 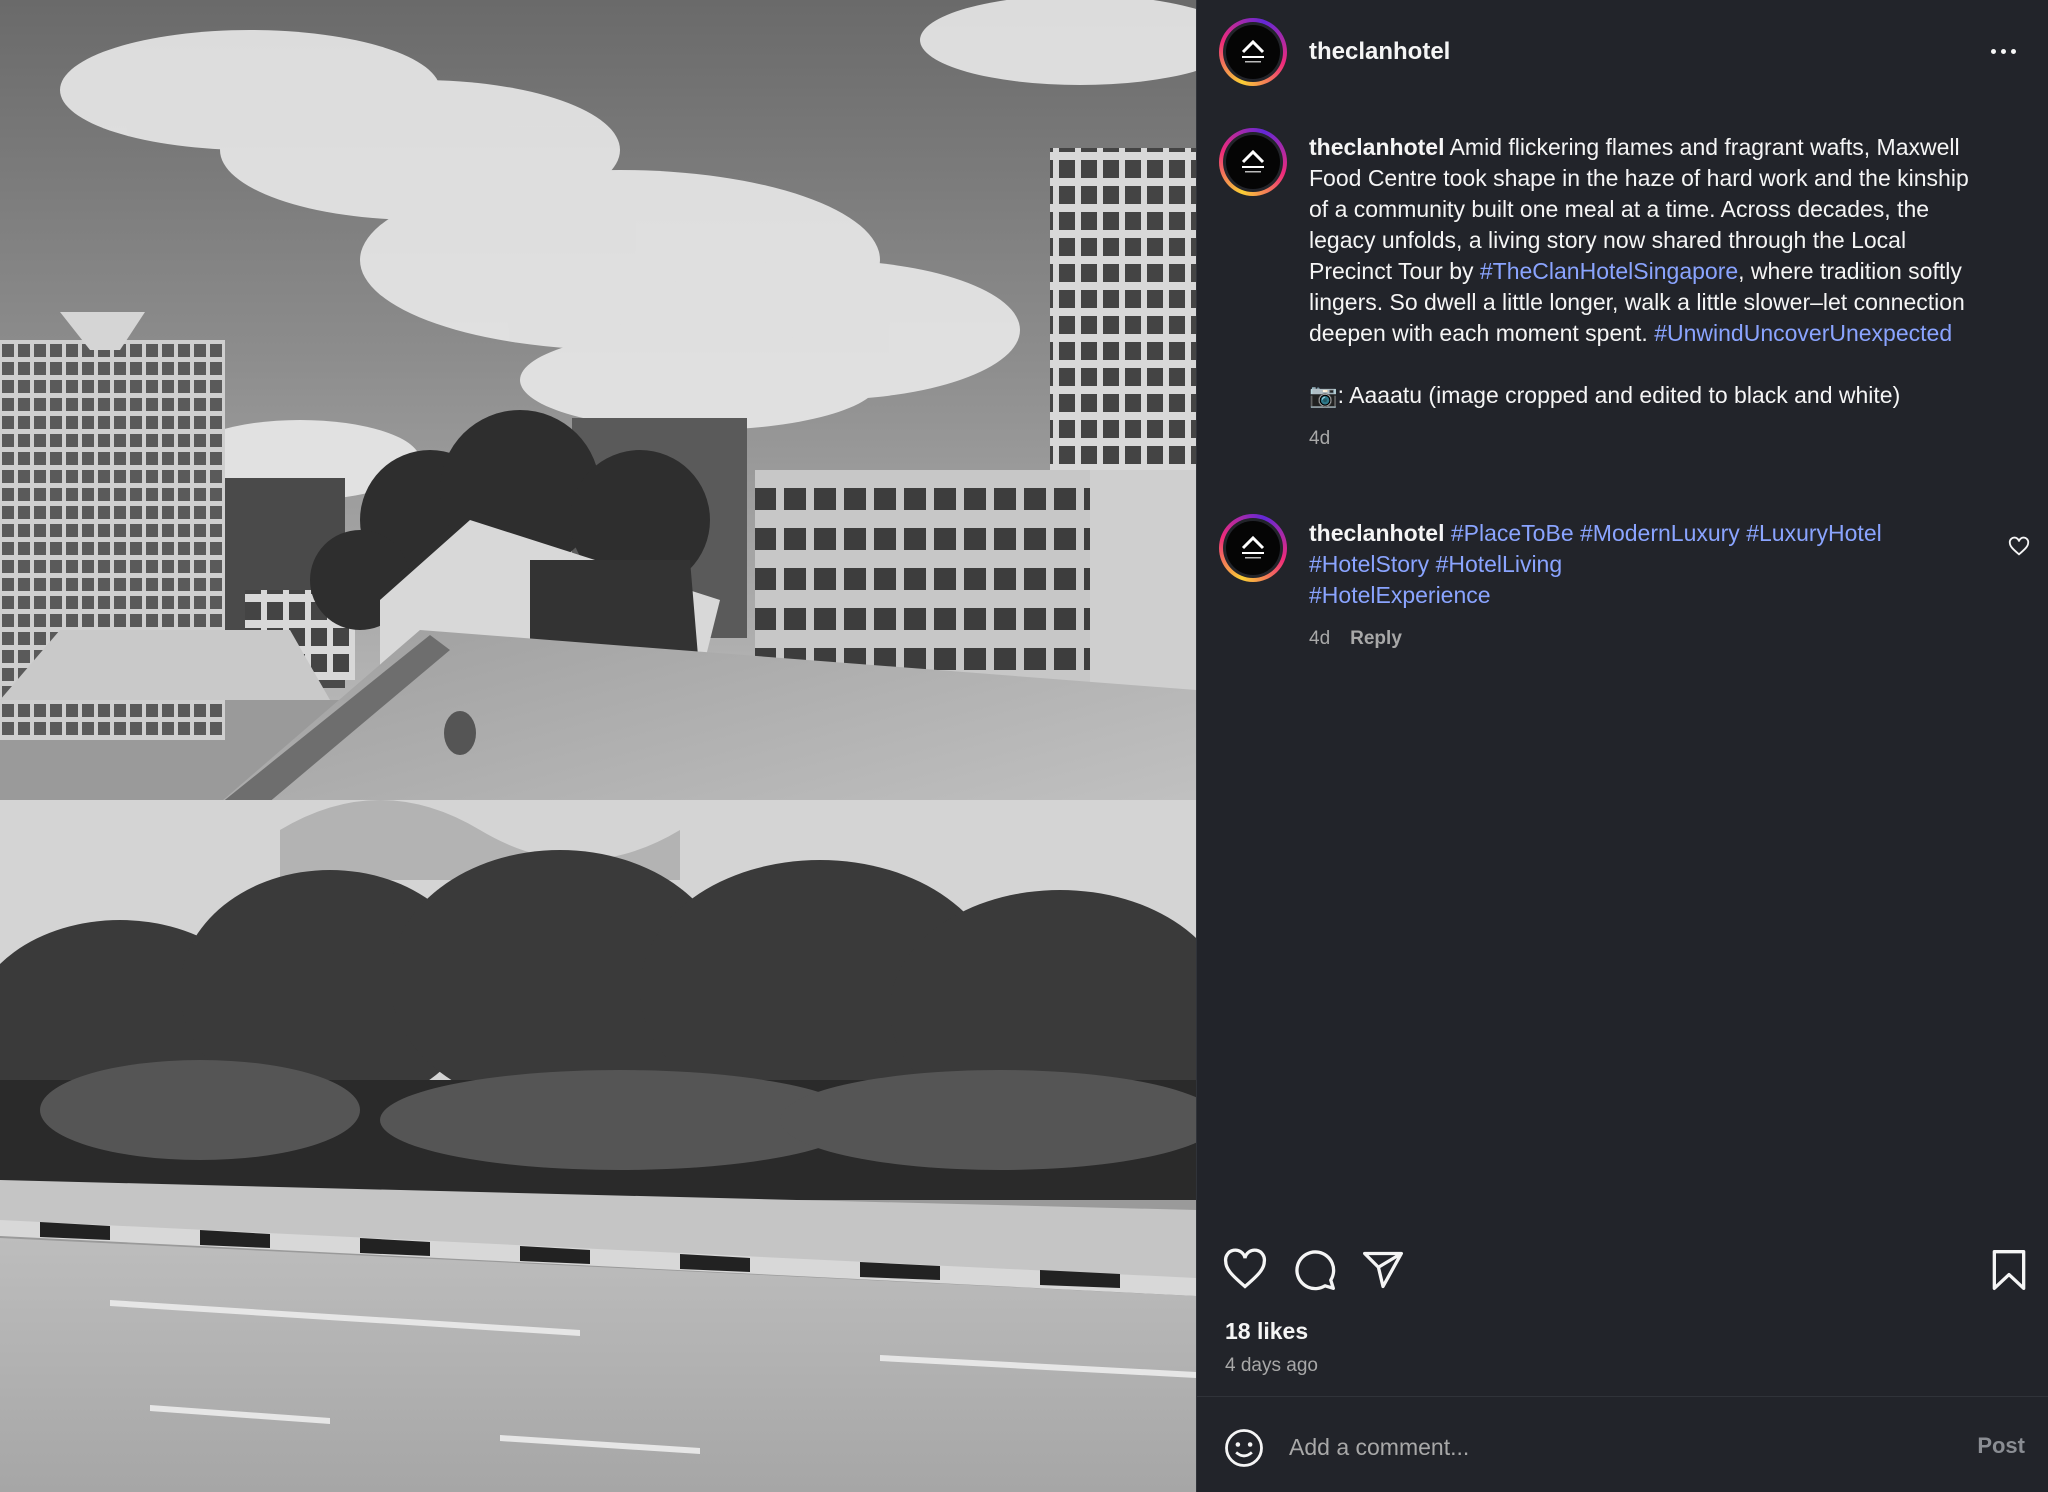 What do you see at coordinates (1499, 564) in the screenshot?
I see `hashtag-link: #HotelLiving` at bounding box center [1499, 564].